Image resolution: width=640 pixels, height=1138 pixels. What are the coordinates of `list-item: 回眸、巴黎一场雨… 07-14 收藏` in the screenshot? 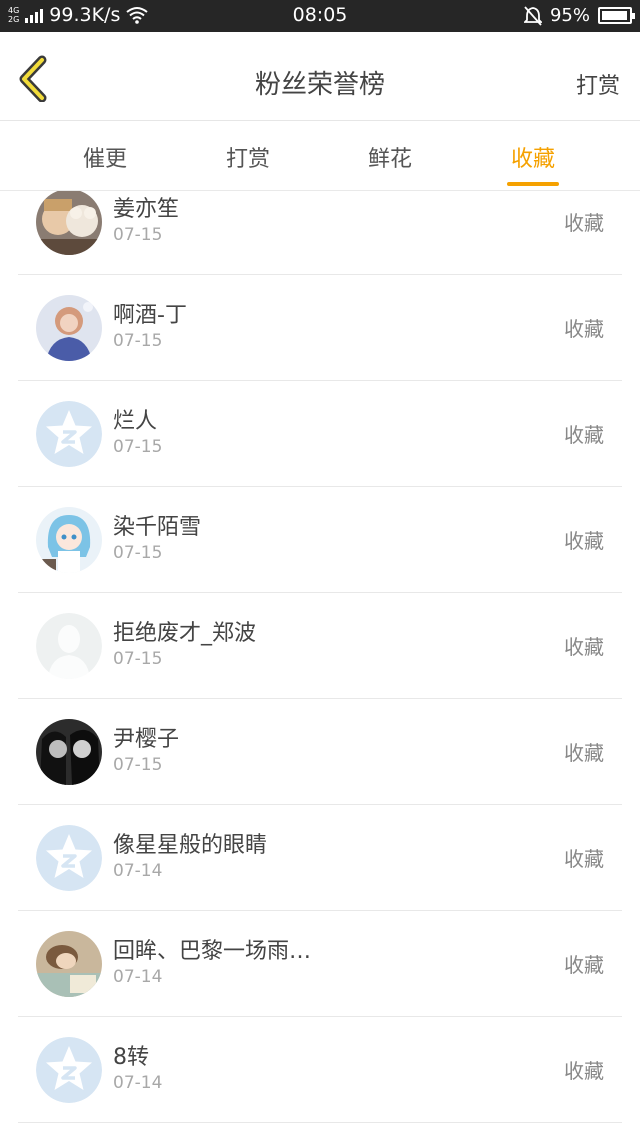 It's located at (320, 964).